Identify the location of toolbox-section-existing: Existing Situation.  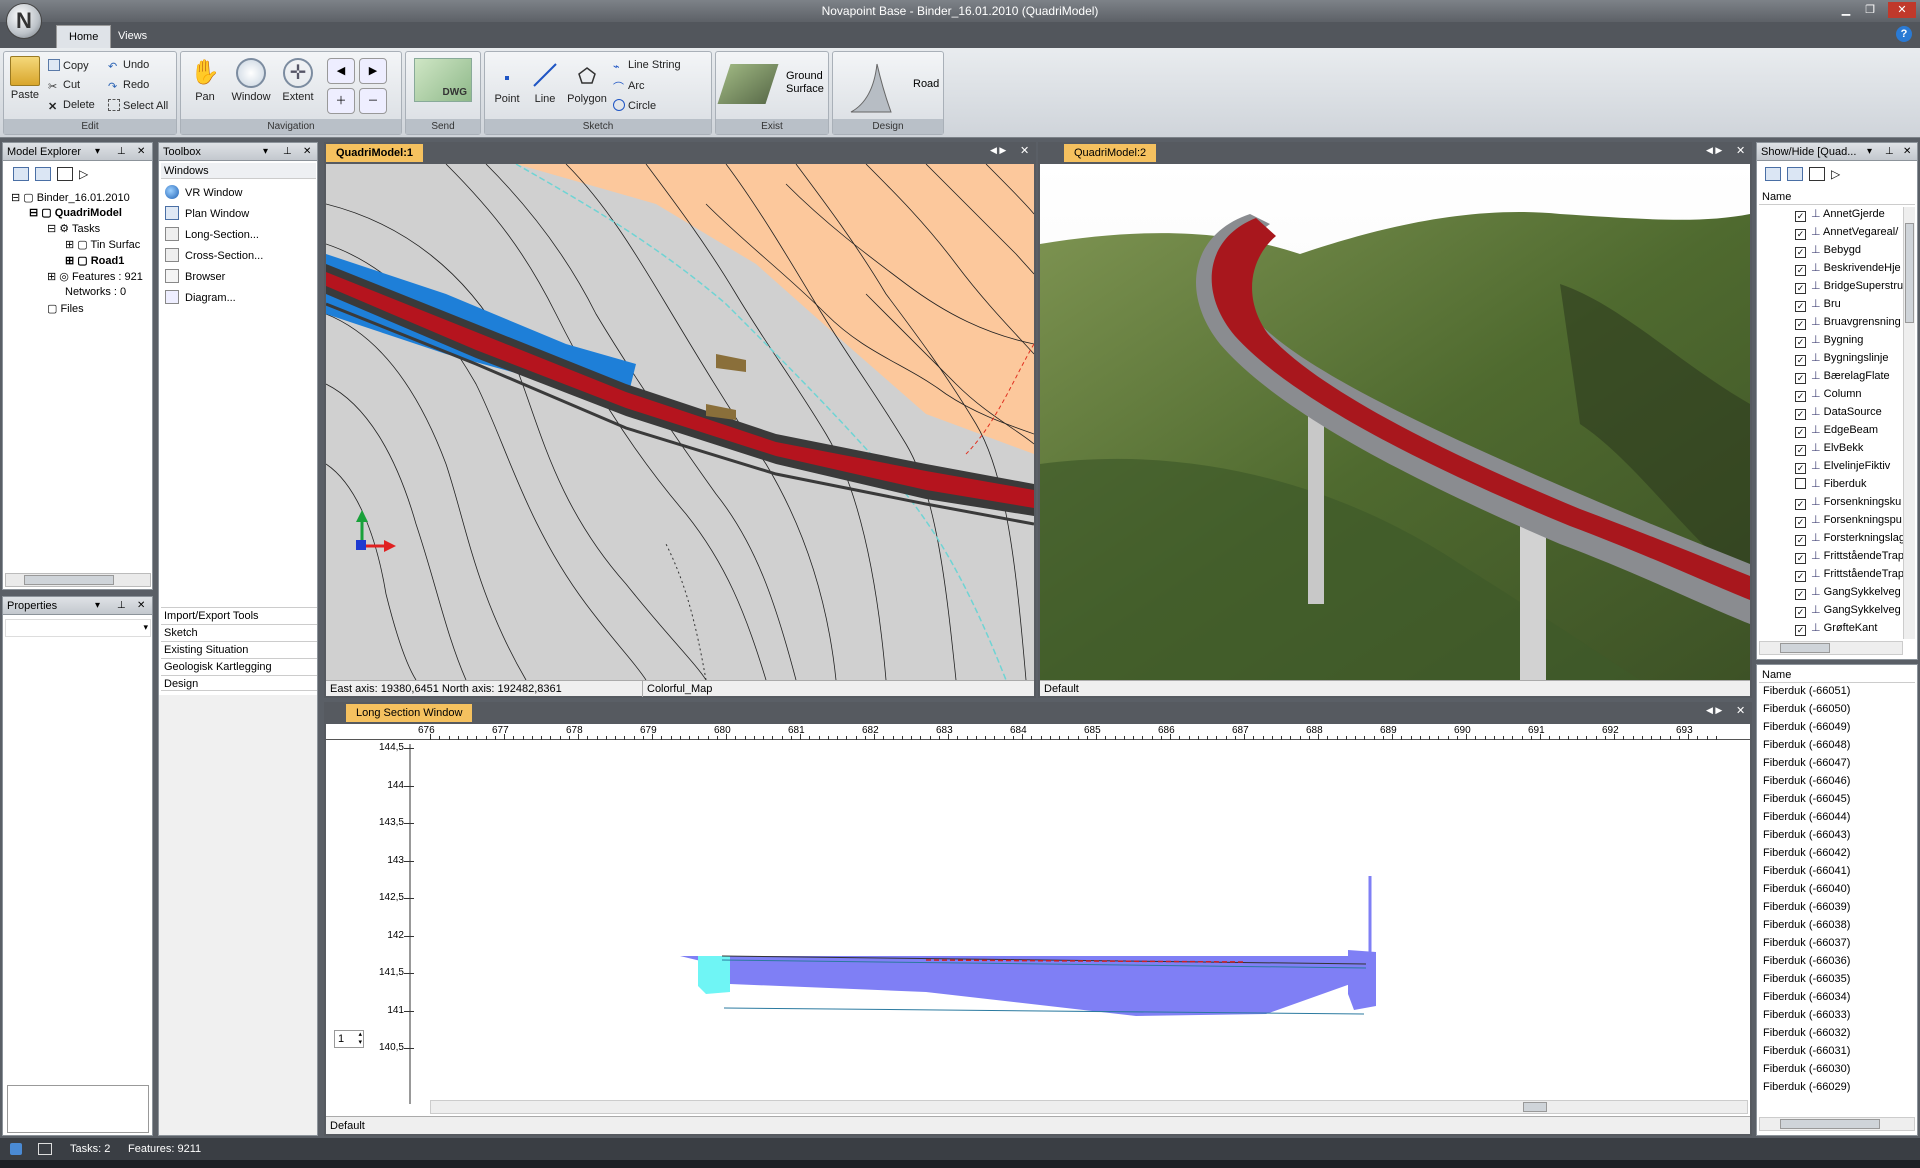
(239, 649).